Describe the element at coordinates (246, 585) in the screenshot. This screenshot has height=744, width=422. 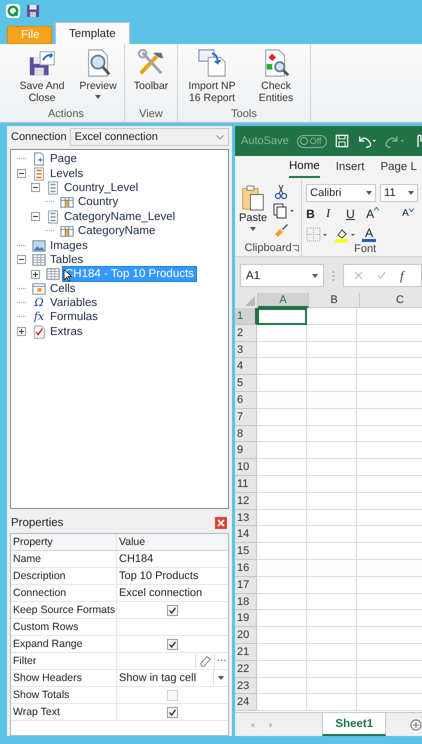
I see `row-header: 17` at that location.